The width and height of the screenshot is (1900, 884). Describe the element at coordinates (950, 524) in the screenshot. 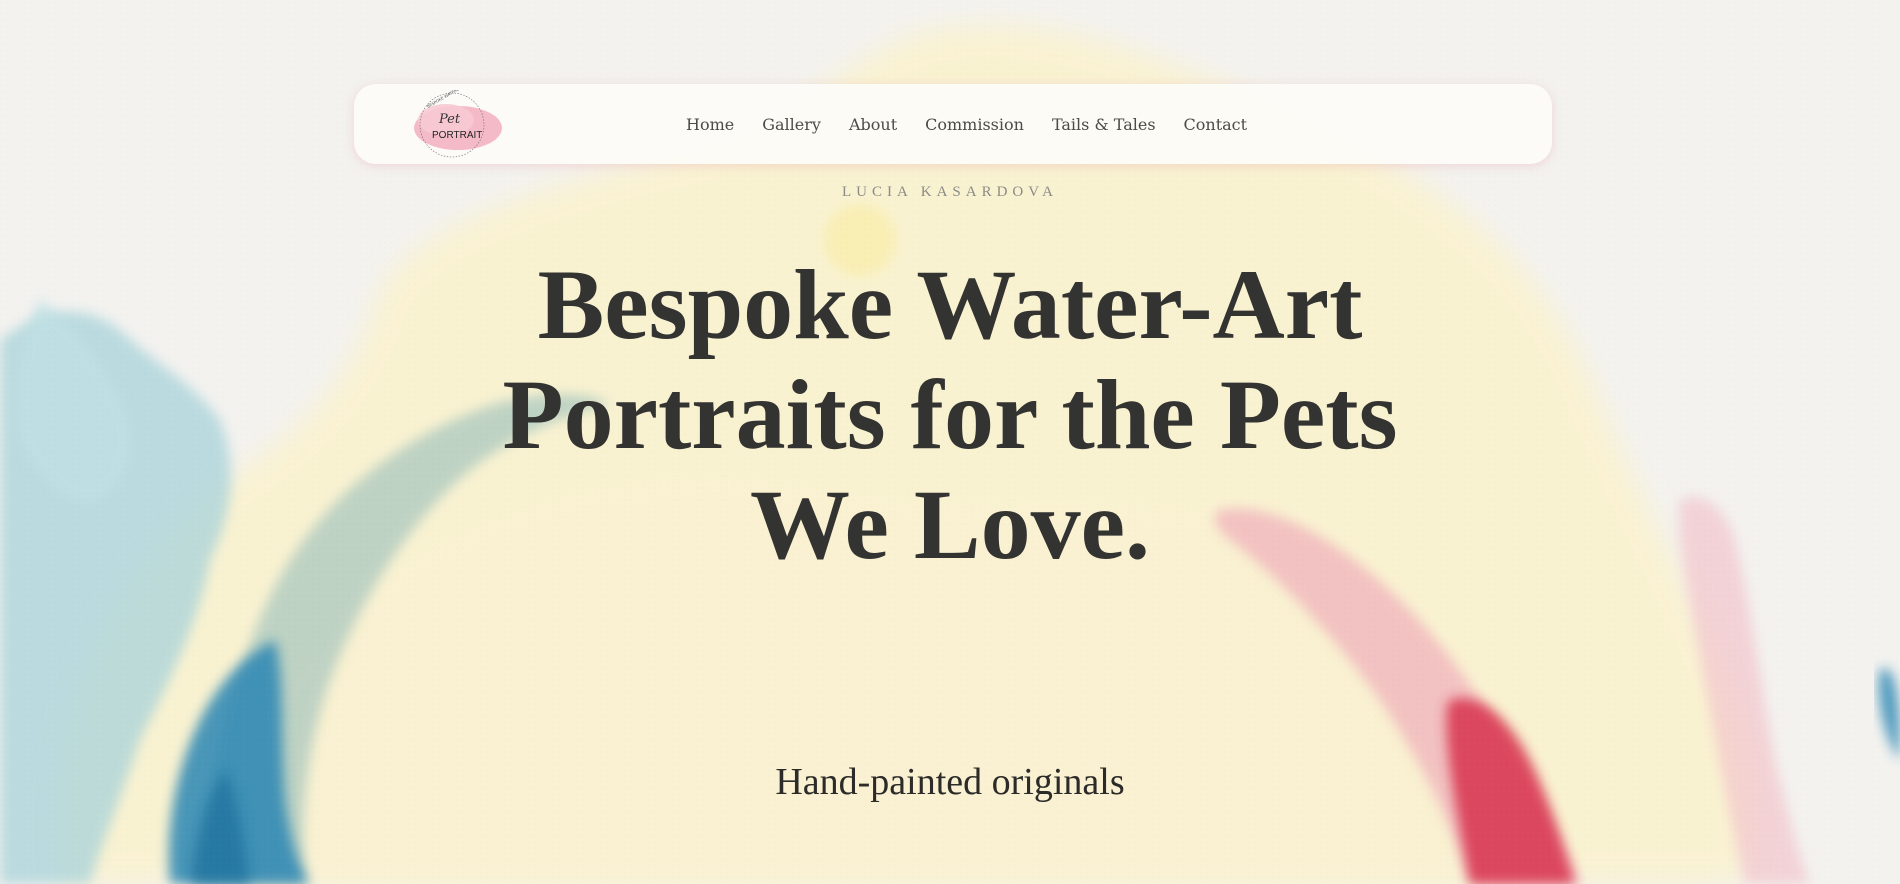

I see `headline-line-3: We Love.` at that location.